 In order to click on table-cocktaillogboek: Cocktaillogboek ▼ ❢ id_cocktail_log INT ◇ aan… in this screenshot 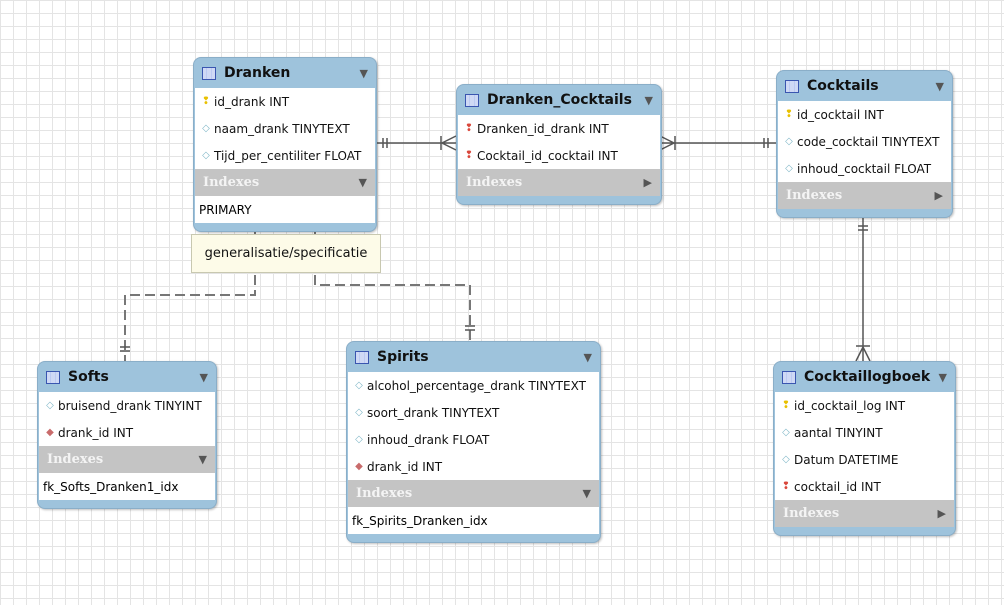, I will do `click(864, 448)`.